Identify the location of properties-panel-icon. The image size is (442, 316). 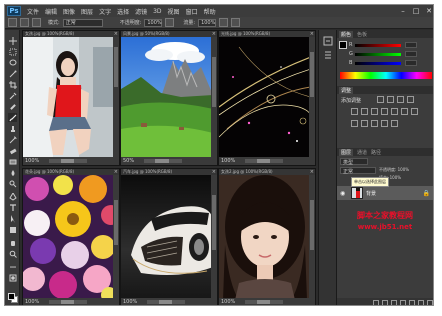
(328, 55).